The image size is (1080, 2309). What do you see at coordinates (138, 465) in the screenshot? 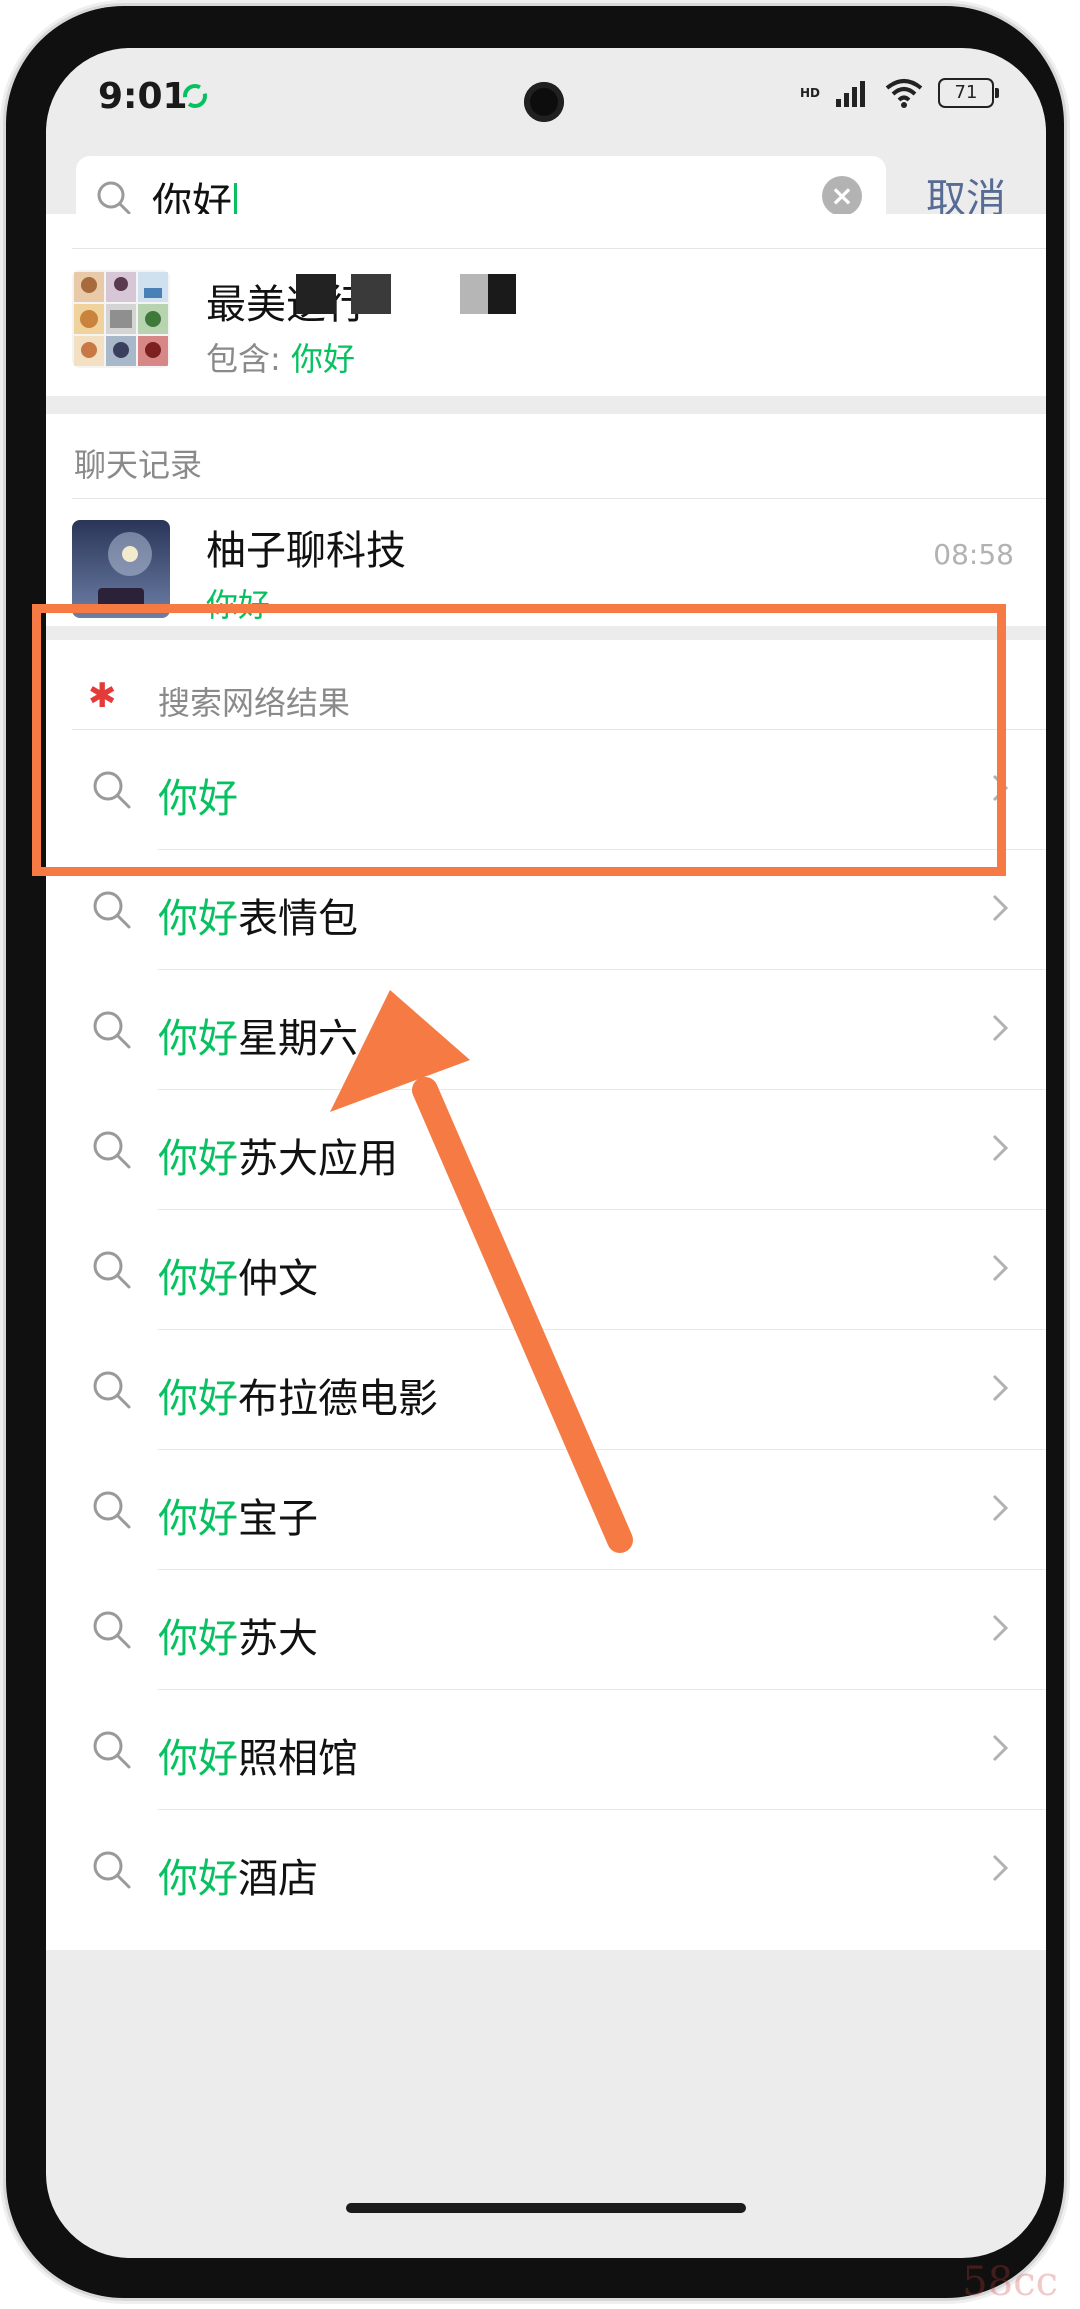
I see `section-title-chat: 聊天记录` at bounding box center [138, 465].